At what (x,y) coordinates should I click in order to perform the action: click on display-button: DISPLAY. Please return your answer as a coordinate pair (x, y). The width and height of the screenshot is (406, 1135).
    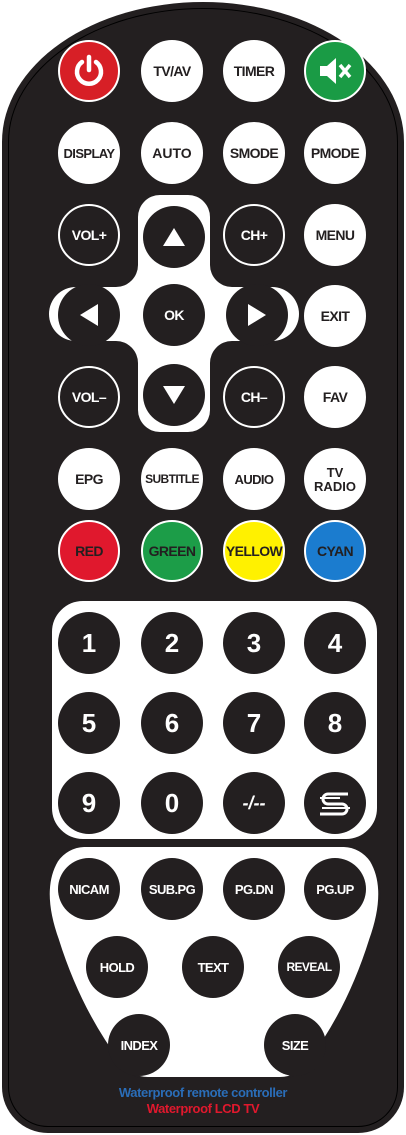
    Looking at the image, I should click on (89, 153).